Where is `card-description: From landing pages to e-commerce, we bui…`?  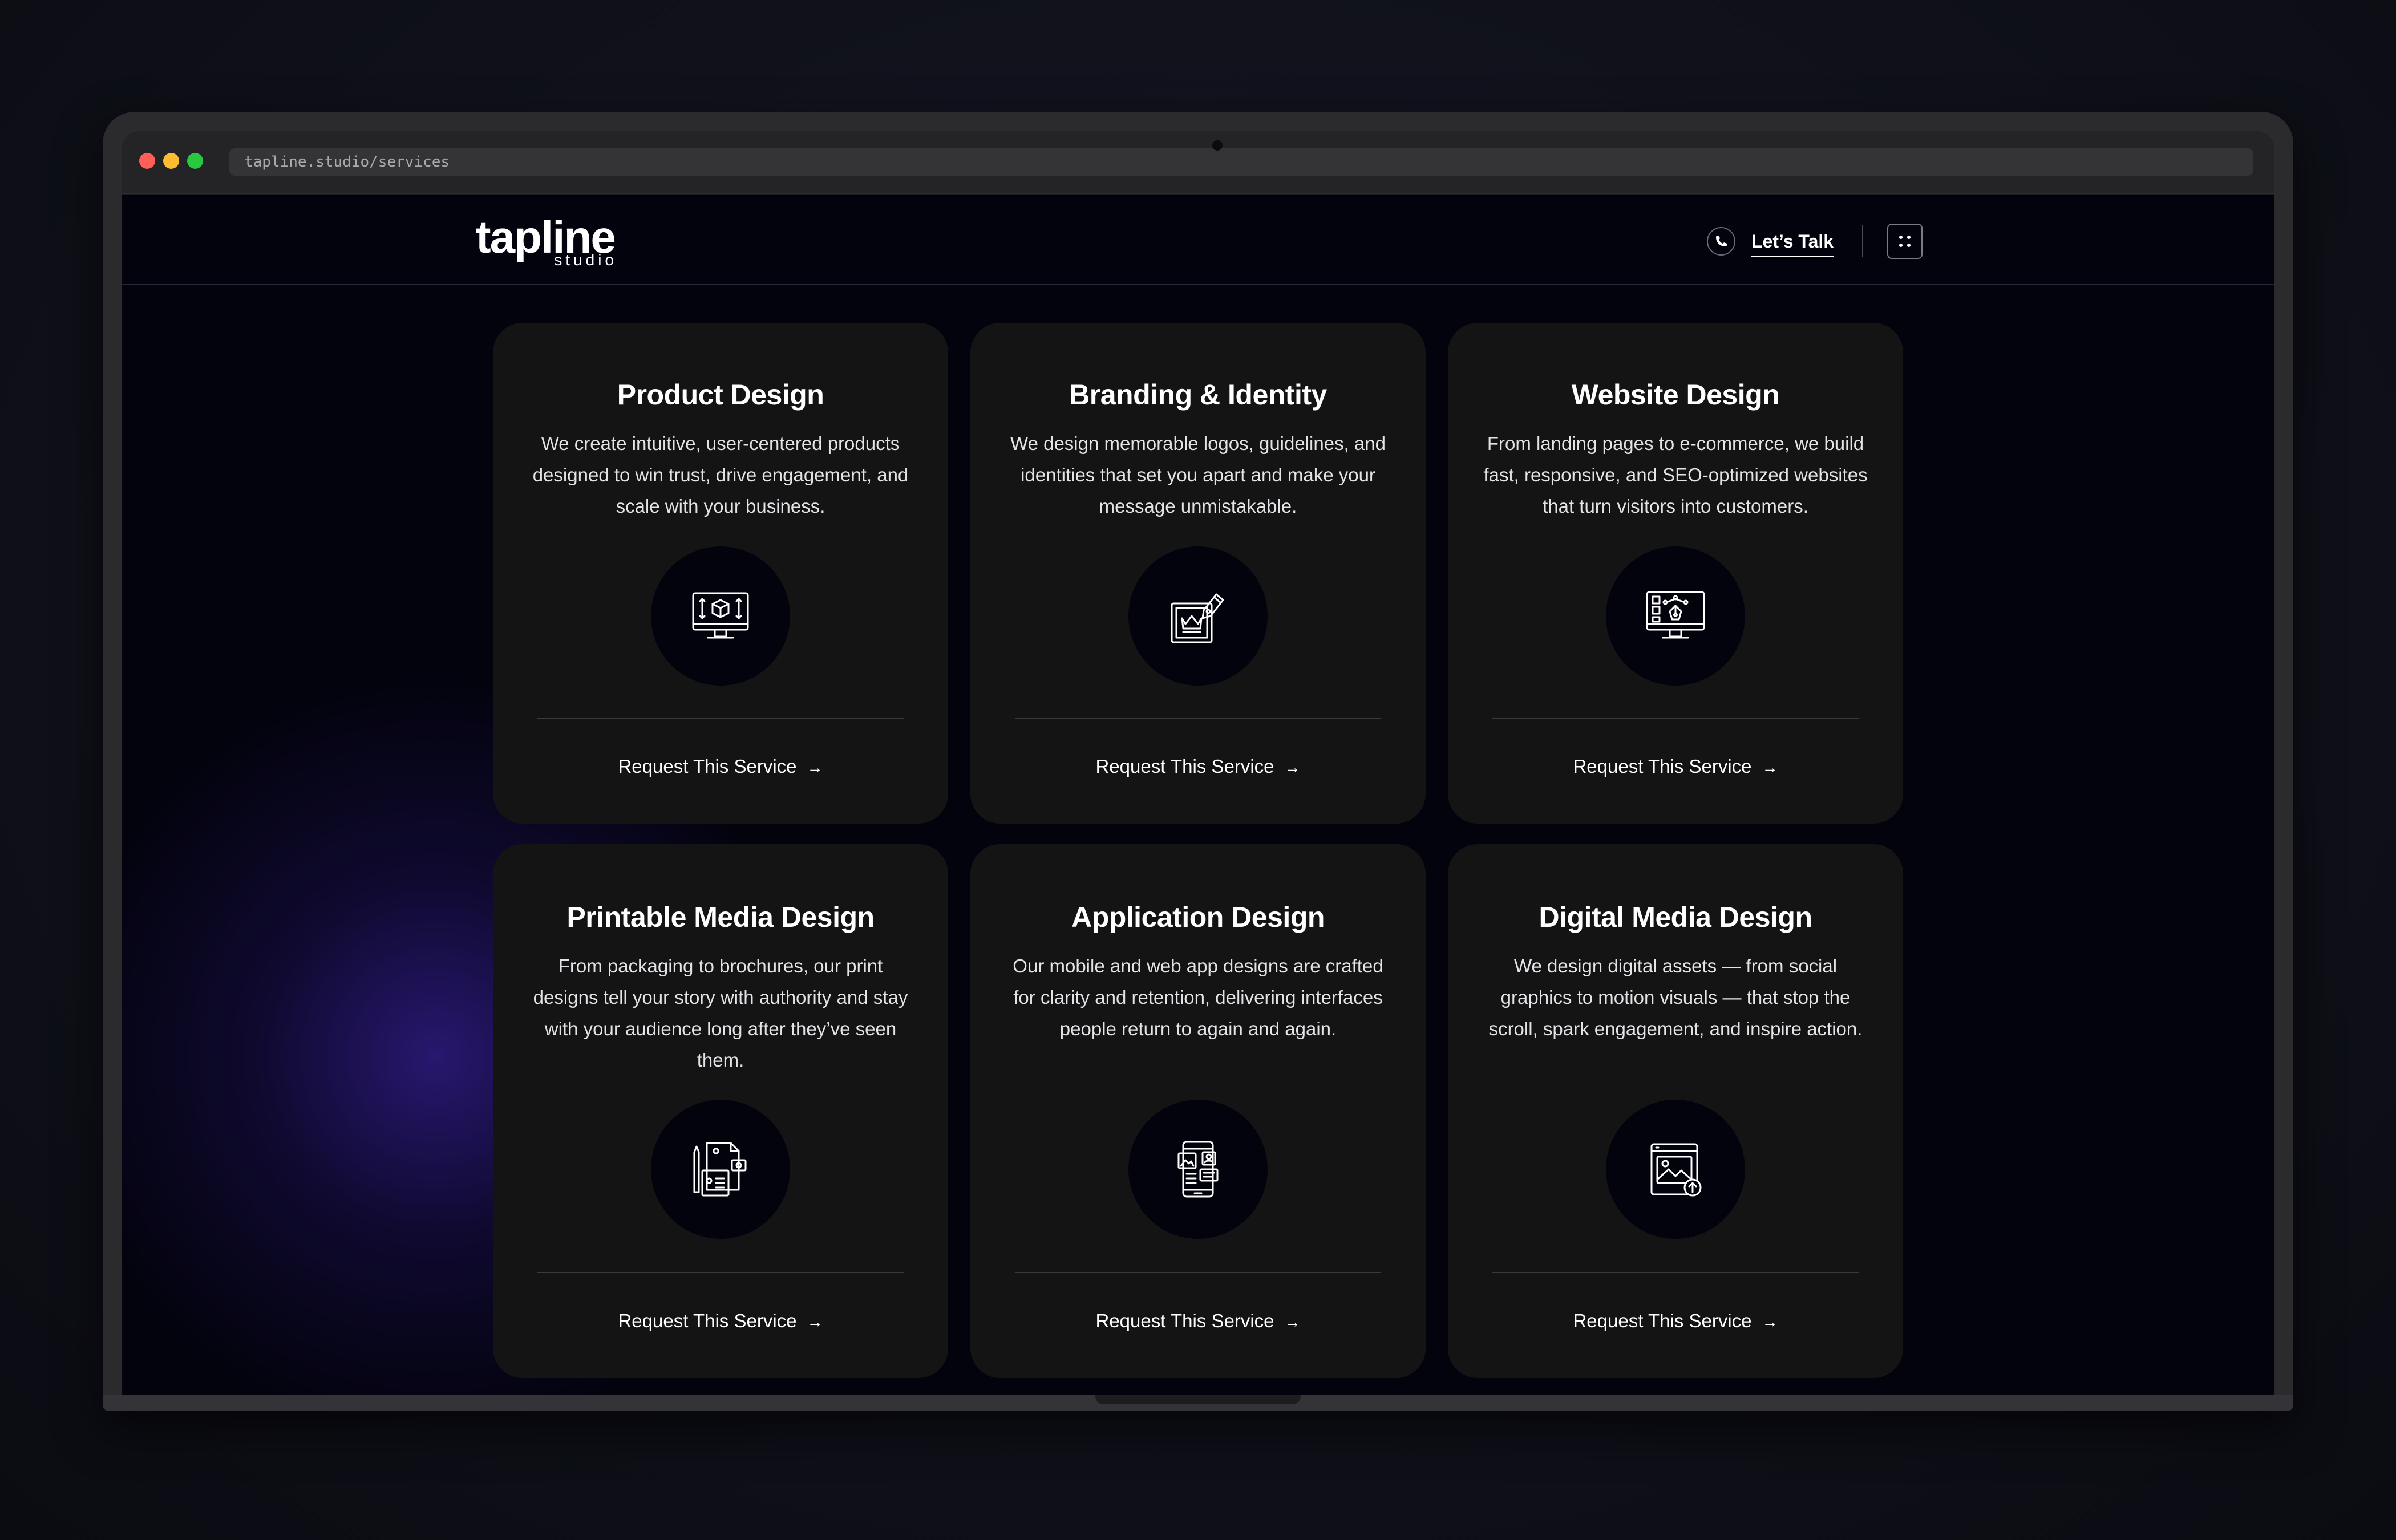
card-description: From landing pages to e-commerce, we bui… is located at coordinates (1676, 475).